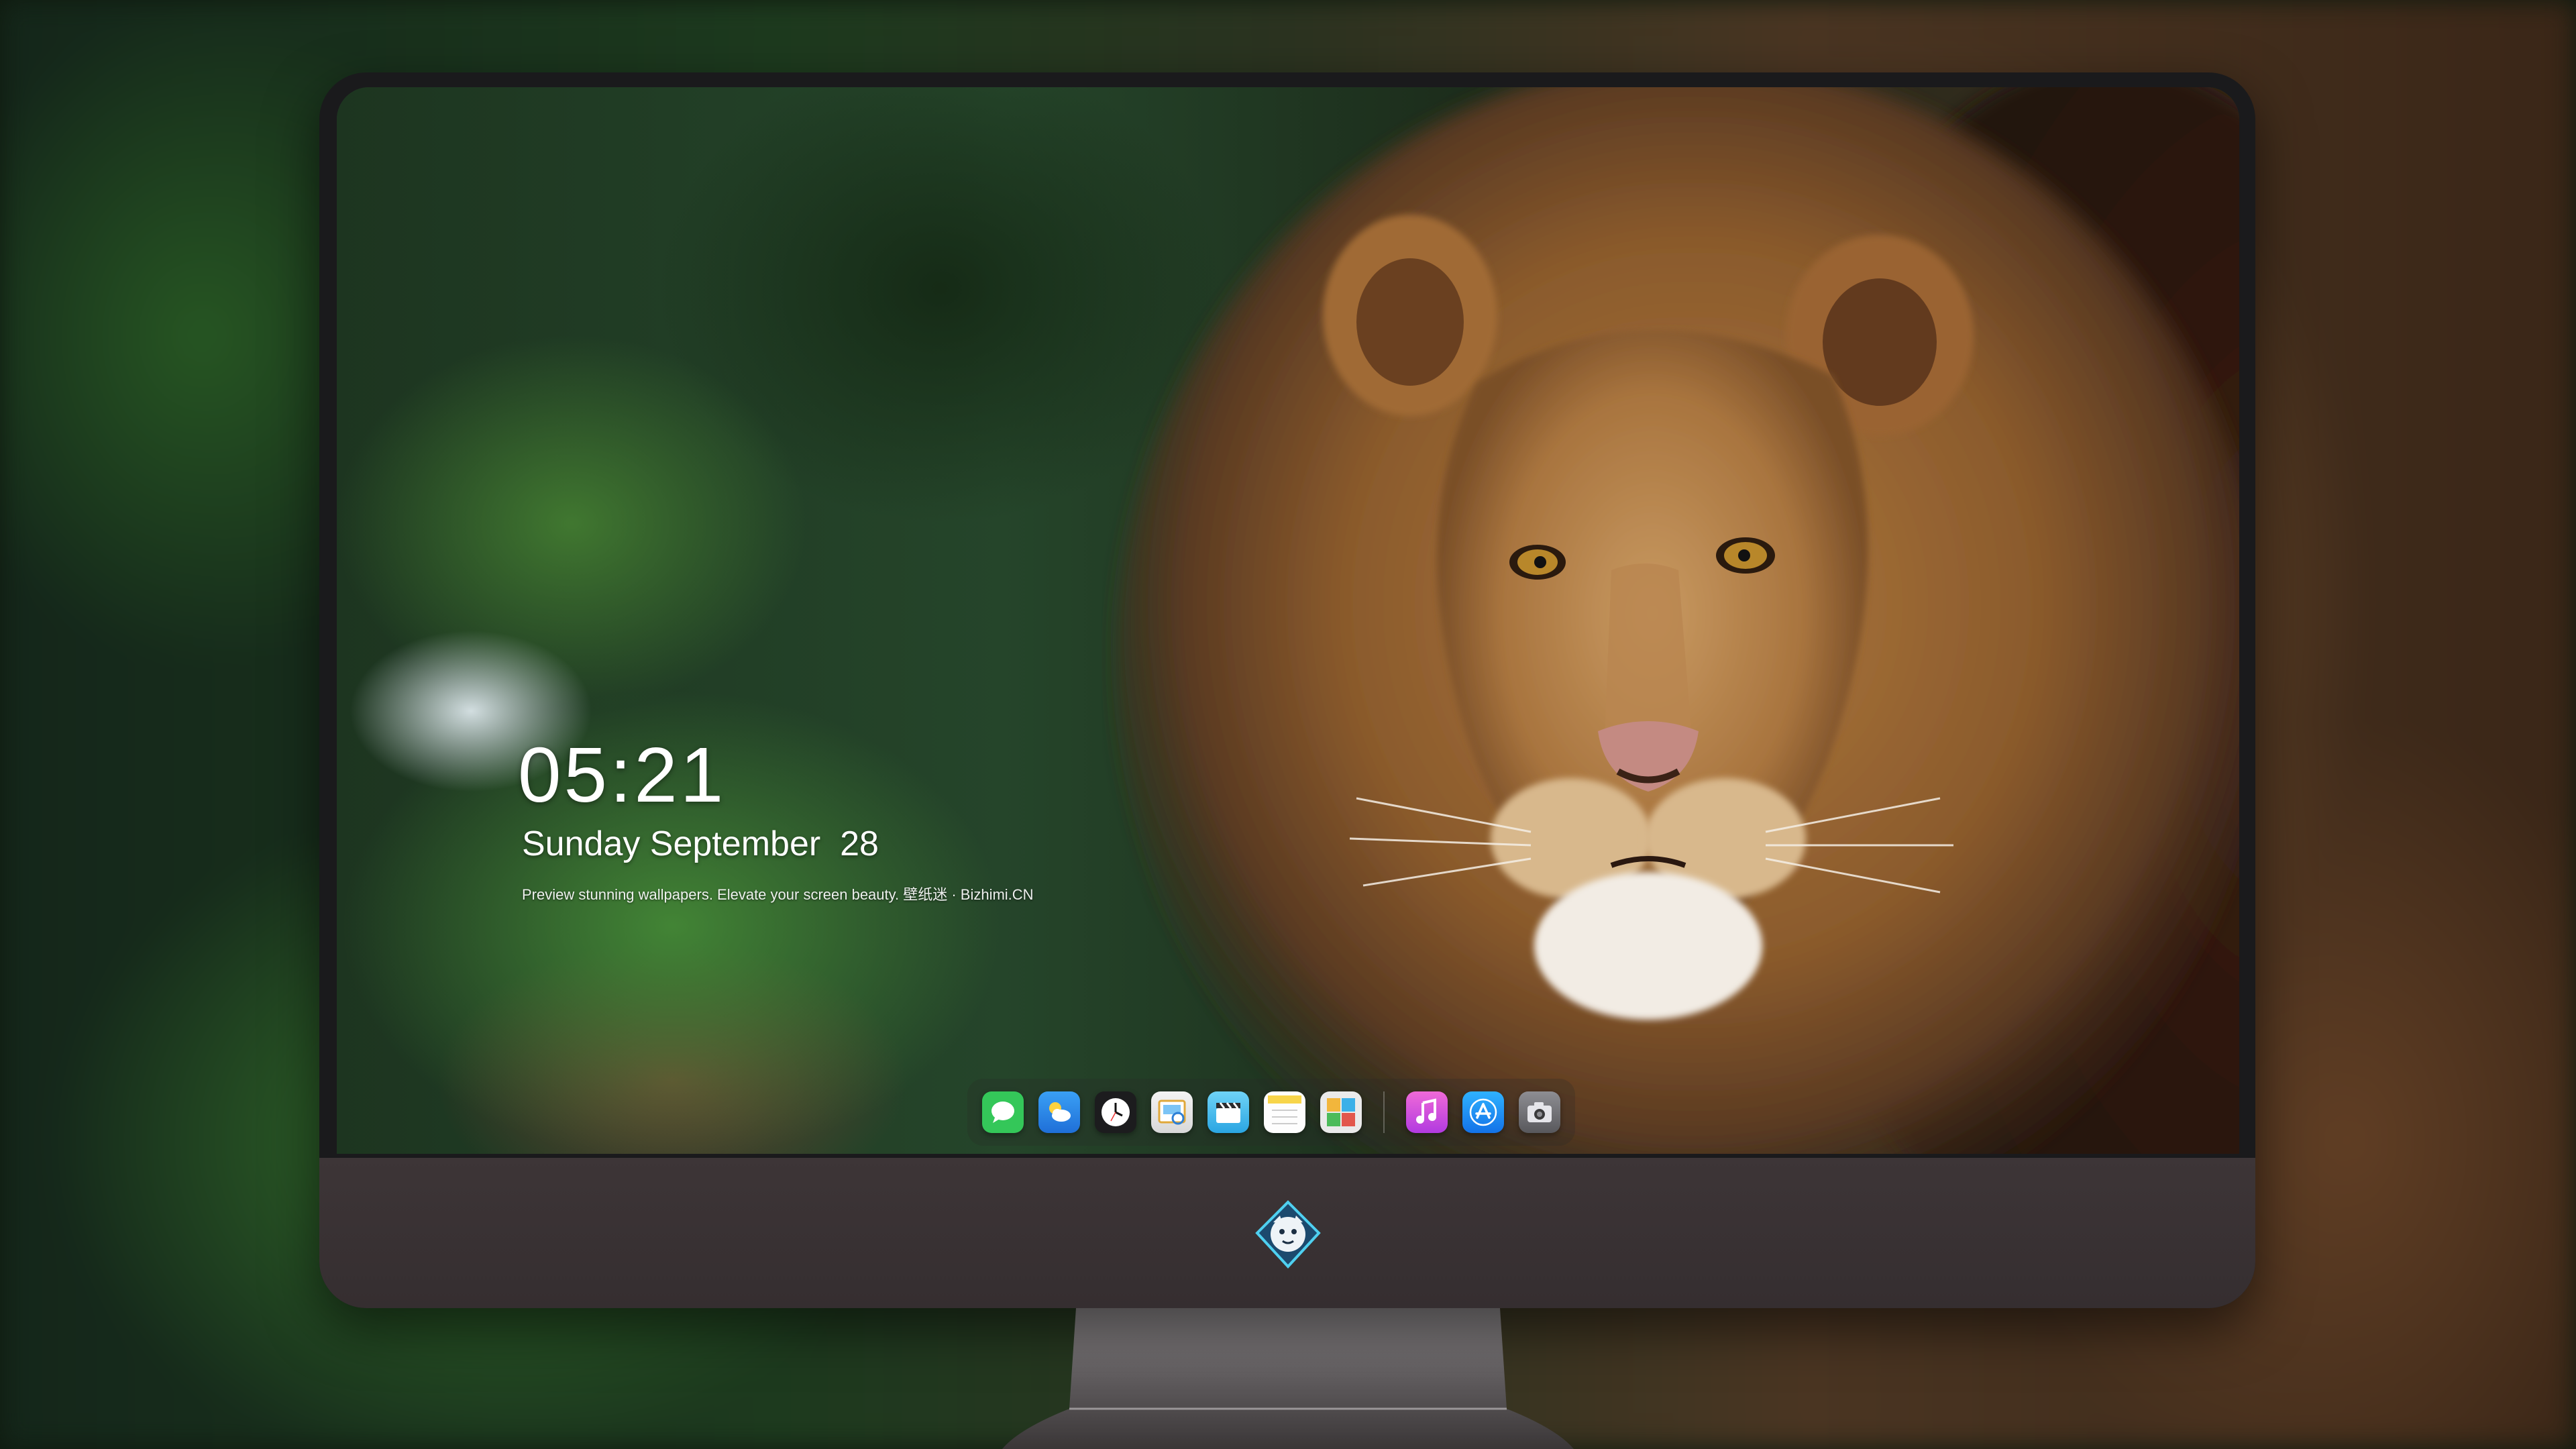 The width and height of the screenshot is (2576, 1449). Describe the element at coordinates (1284, 1112) in the screenshot. I see `notes-icon` at that location.